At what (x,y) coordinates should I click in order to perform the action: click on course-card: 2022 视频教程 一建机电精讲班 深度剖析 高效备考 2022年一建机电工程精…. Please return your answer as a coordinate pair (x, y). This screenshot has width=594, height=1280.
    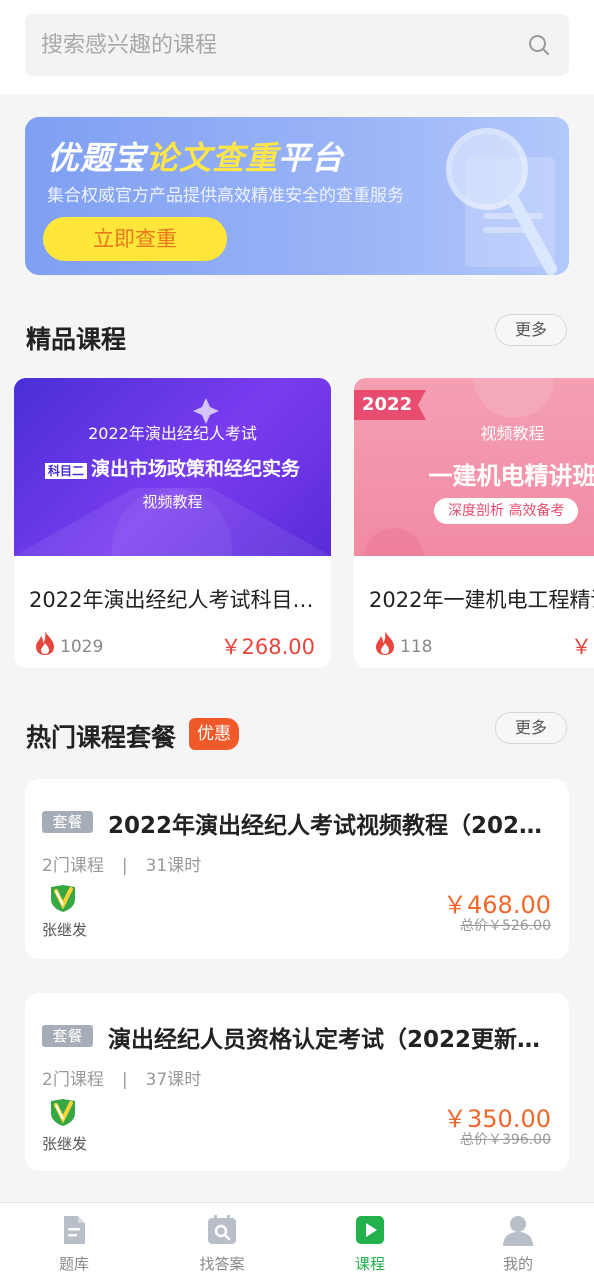
    Looking at the image, I should click on (474, 523).